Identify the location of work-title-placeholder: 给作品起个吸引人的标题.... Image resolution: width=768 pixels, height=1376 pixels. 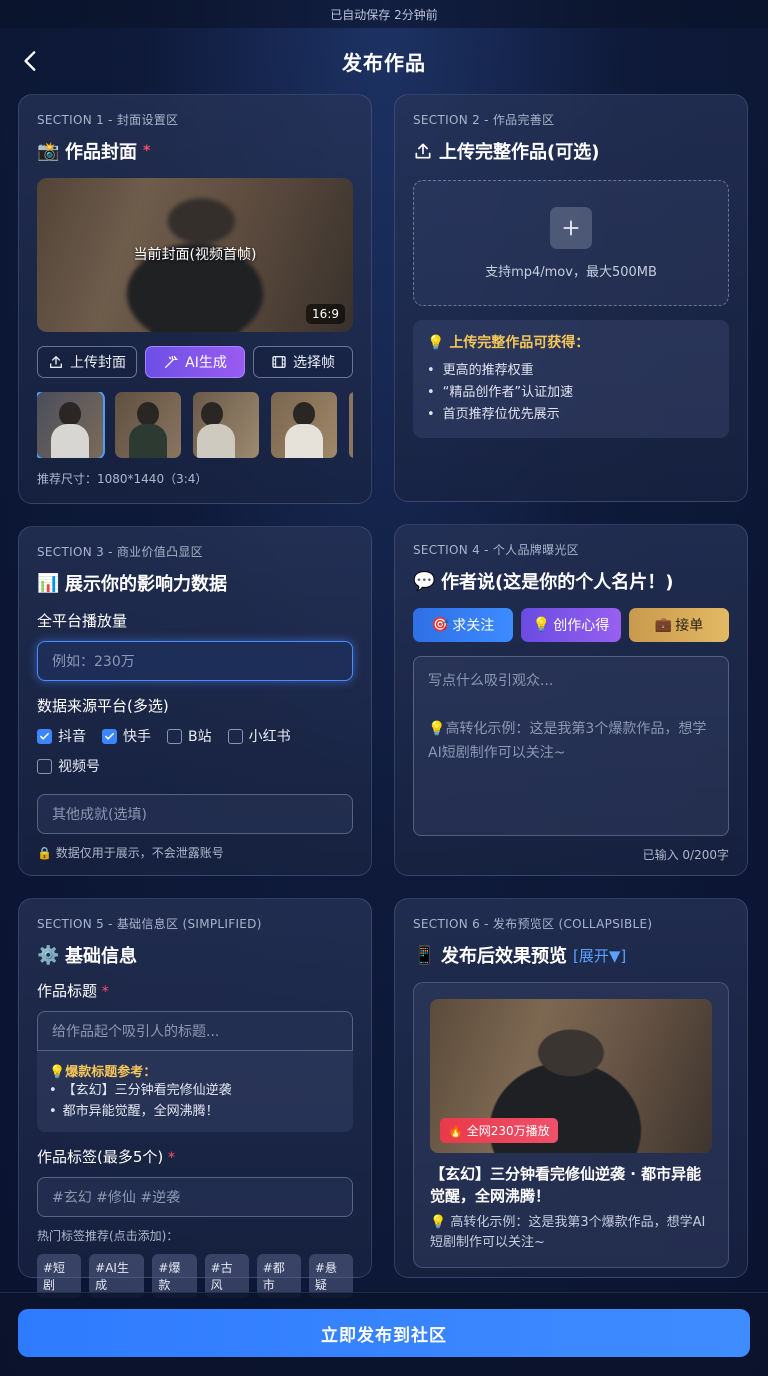
(136, 1032).